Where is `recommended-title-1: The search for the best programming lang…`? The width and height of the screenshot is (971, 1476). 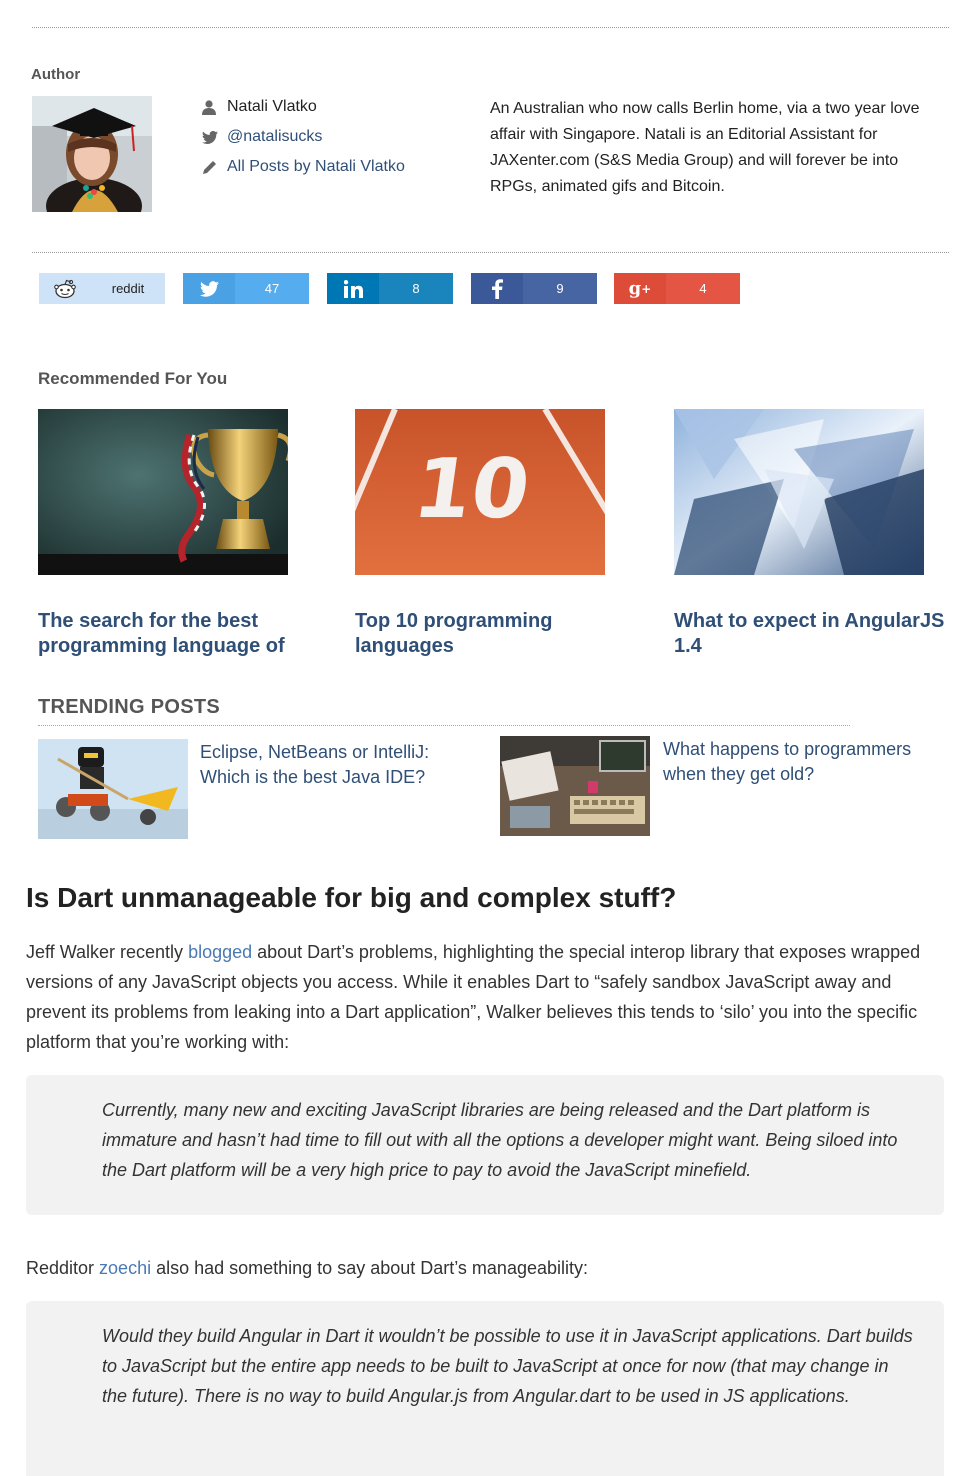 recommended-title-1: The search for the best programming lang… is located at coordinates (183, 634).